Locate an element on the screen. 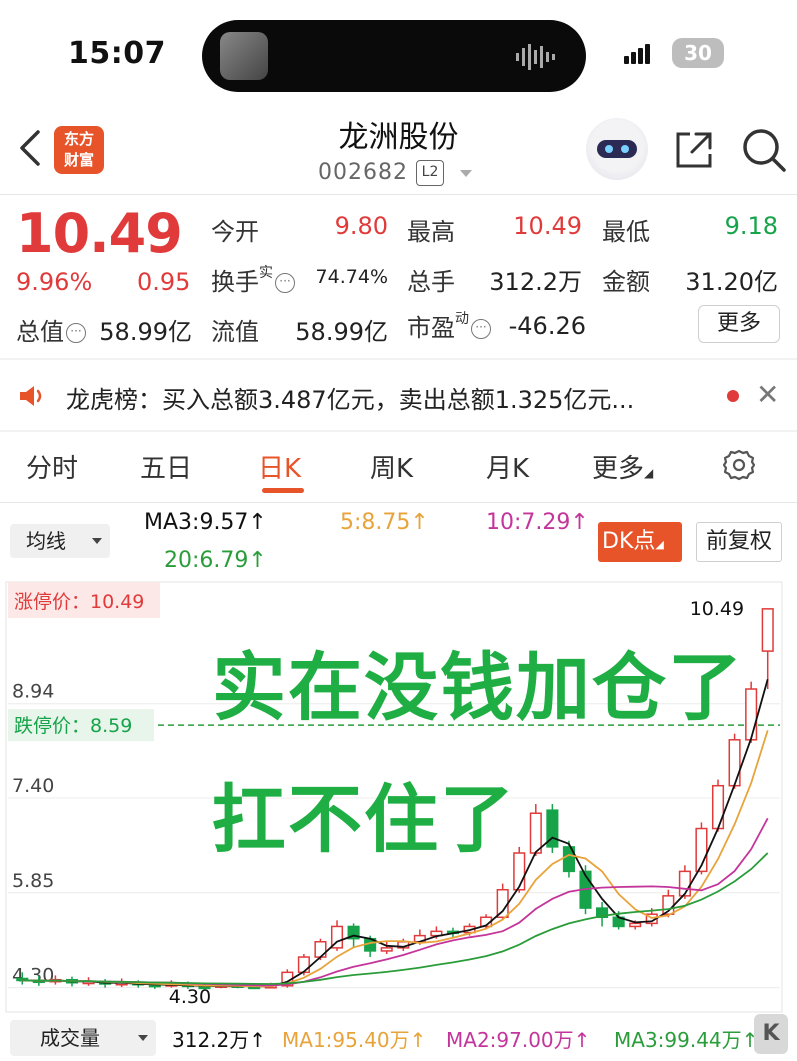 This screenshot has height=1061, width=797. pe-label: 市盈动 ··· is located at coordinates (449, 325).